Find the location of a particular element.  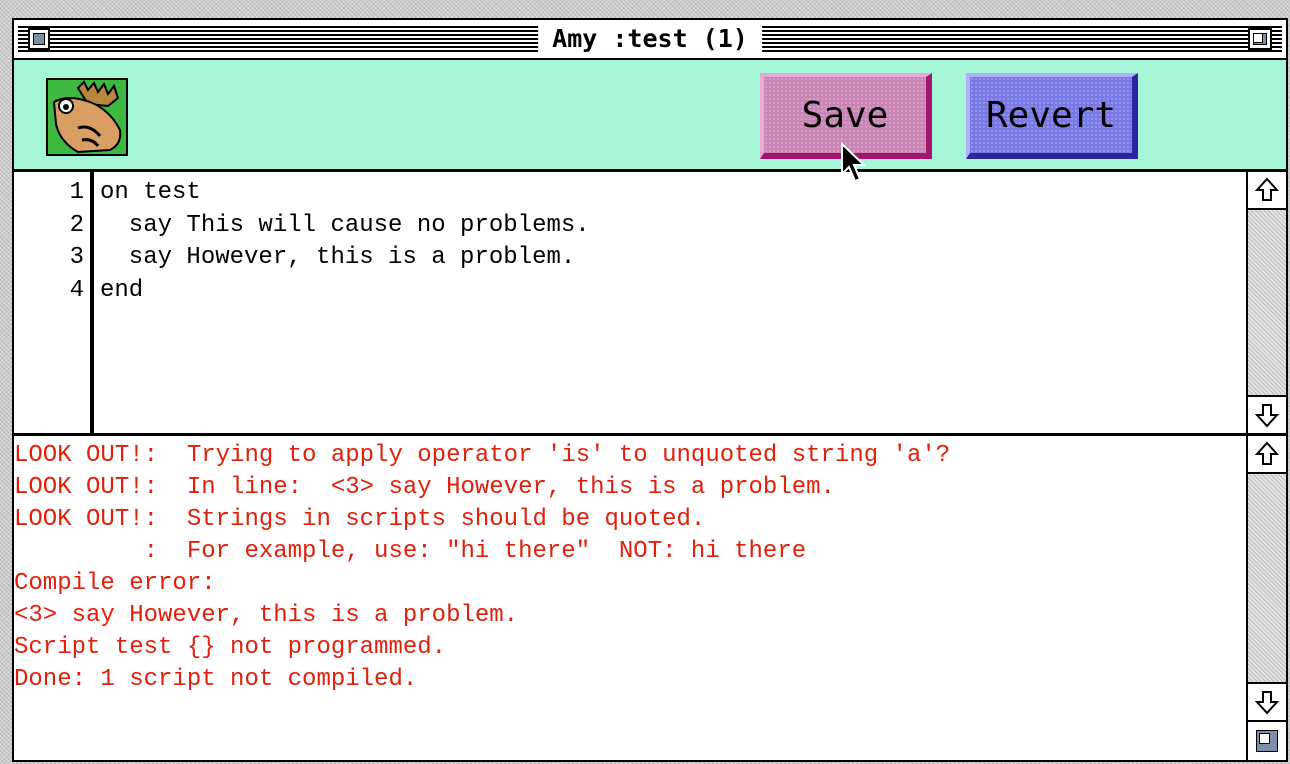

editor-scrollbar is located at coordinates (1266, 302).